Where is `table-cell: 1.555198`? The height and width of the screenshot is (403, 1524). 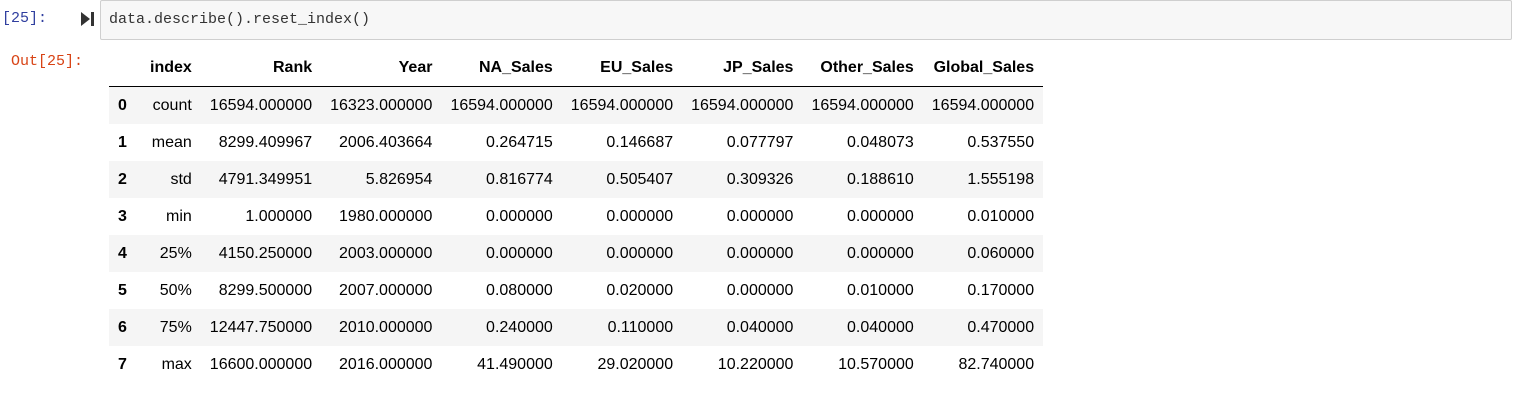 table-cell: 1.555198 is located at coordinates (1001, 179).